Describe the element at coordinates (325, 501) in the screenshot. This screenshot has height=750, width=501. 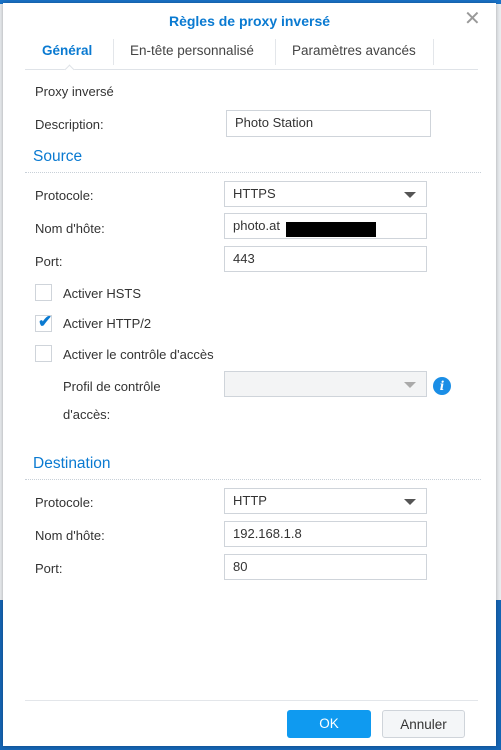
I see `destination-protocol-select: HTTP` at that location.